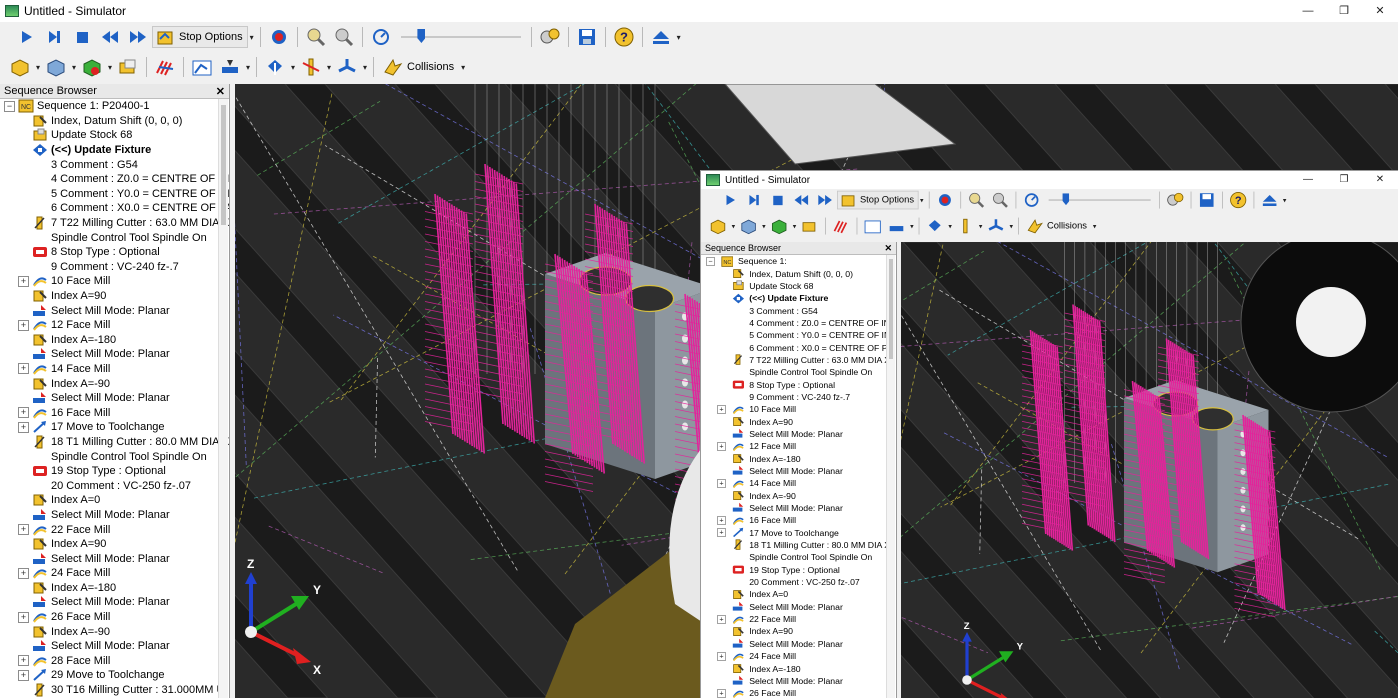  I want to click on fast-forward-icon, so click(138, 37).